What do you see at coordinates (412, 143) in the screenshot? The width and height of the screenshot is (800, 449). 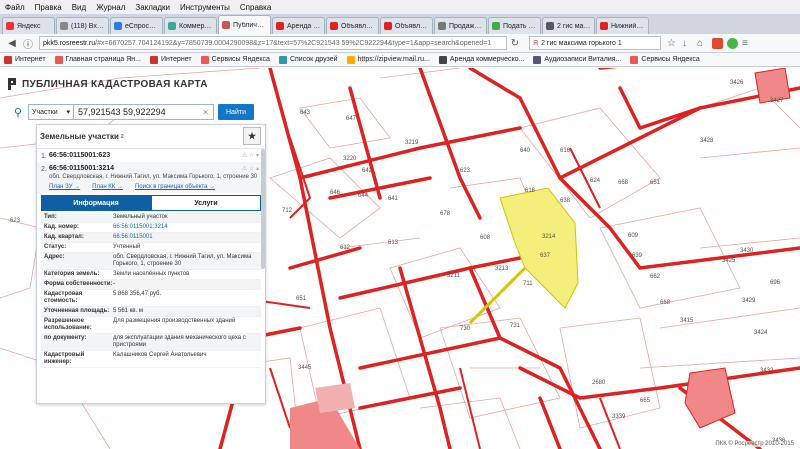 I see `parcel-number-label: 3219` at bounding box center [412, 143].